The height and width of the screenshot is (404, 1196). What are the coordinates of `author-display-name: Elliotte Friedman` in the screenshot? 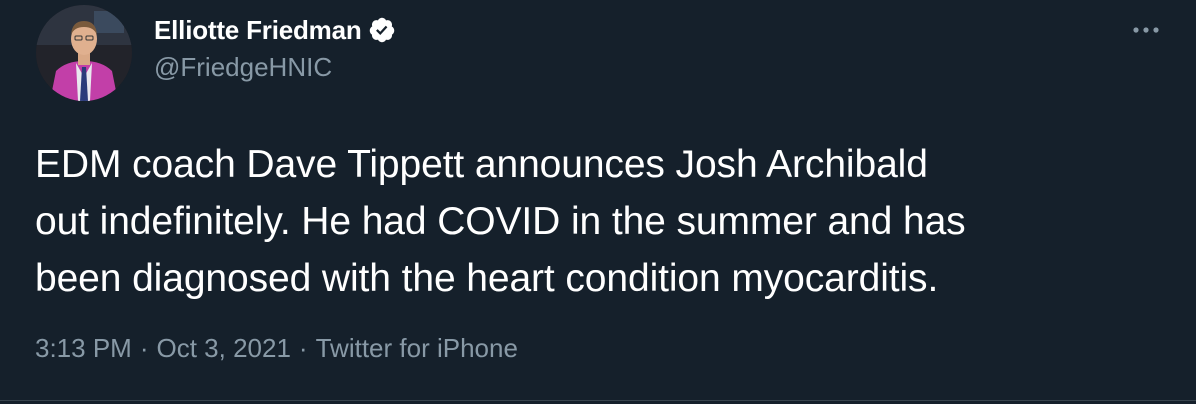 It's located at (258, 30).